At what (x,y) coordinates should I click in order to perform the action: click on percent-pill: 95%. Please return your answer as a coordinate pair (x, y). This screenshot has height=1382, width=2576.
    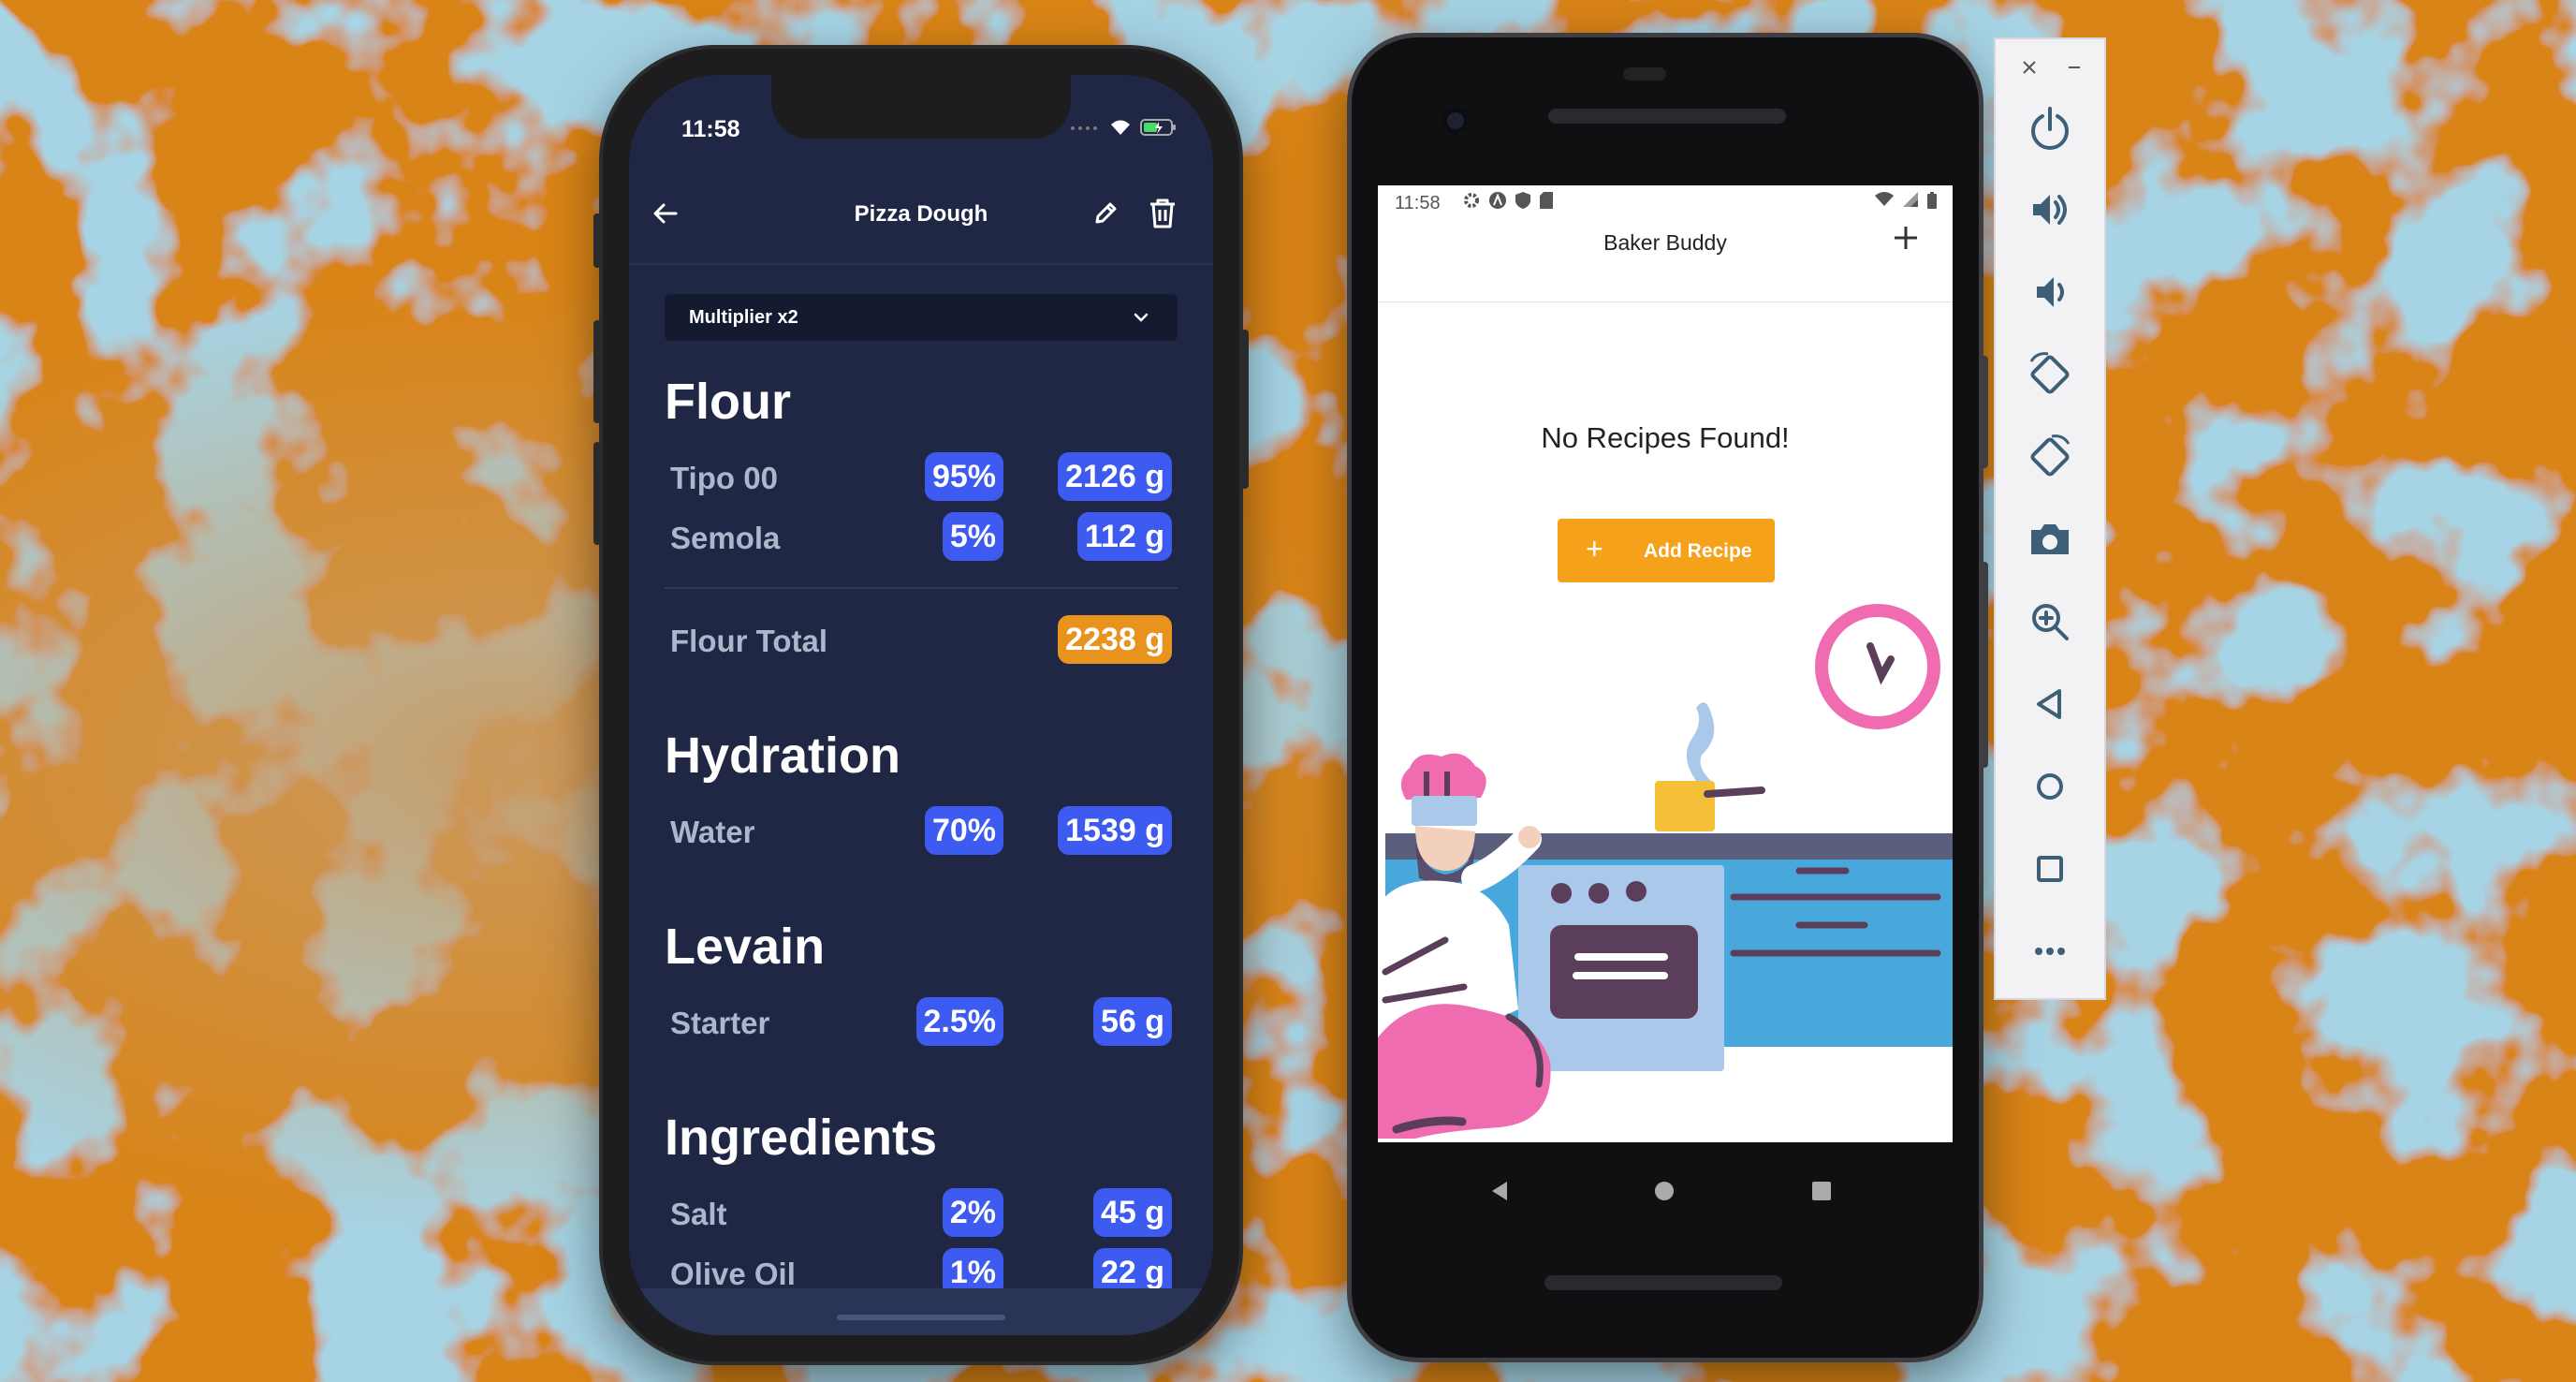
    Looking at the image, I should click on (964, 477).